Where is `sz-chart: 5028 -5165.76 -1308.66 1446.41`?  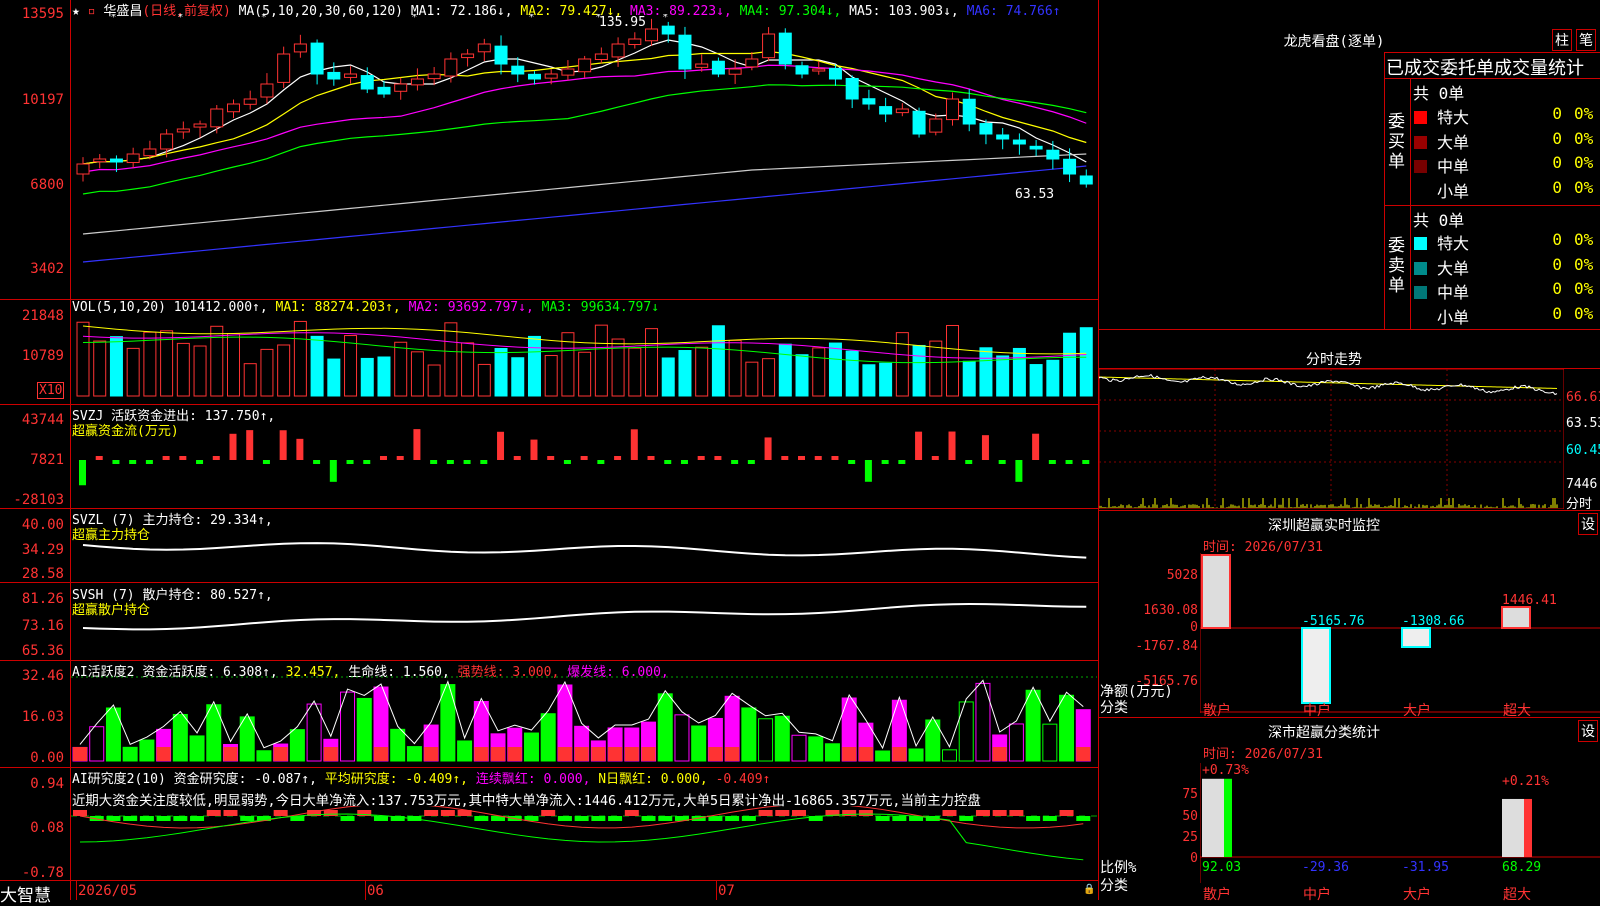 sz-chart: 5028 -5165.76 -1308.66 1446.41 is located at coordinates (1400, 633).